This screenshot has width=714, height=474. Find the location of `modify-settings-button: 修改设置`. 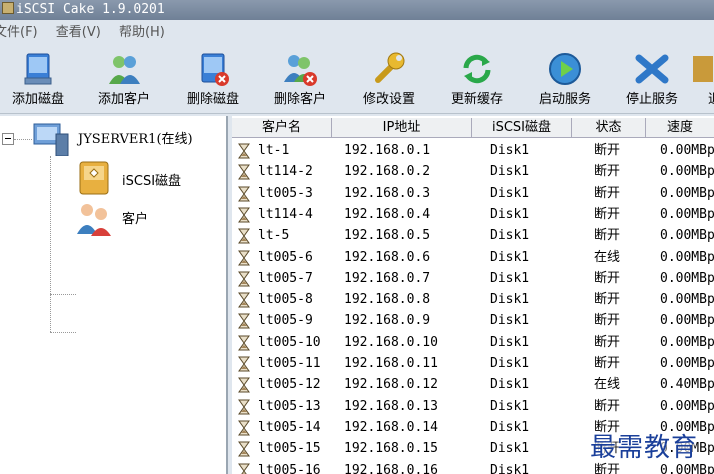

modify-settings-button: 修改设置 is located at coordinates (389, 80).